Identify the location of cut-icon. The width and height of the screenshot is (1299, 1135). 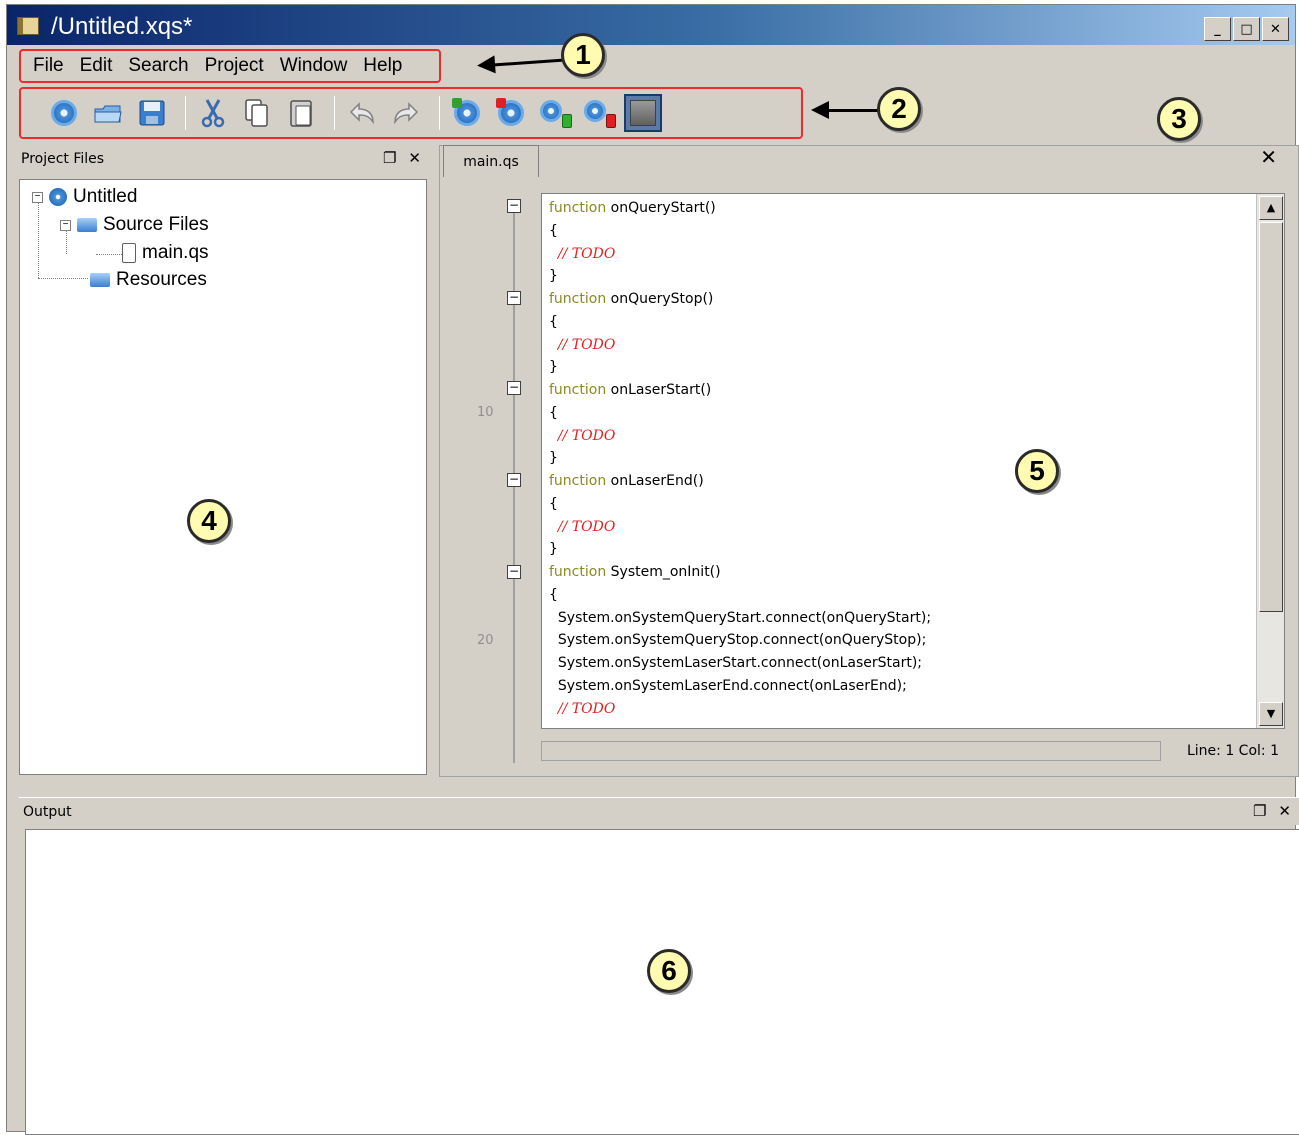
(213, 113).